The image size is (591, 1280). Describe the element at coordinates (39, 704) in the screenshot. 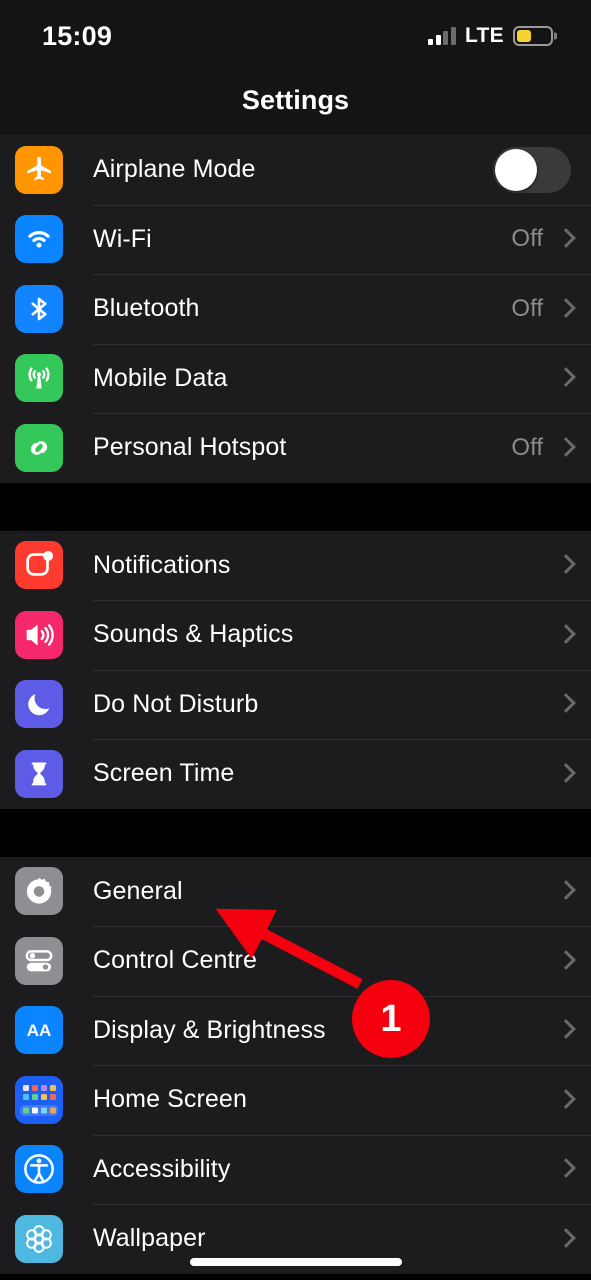

I see `moon-icon` at that location.